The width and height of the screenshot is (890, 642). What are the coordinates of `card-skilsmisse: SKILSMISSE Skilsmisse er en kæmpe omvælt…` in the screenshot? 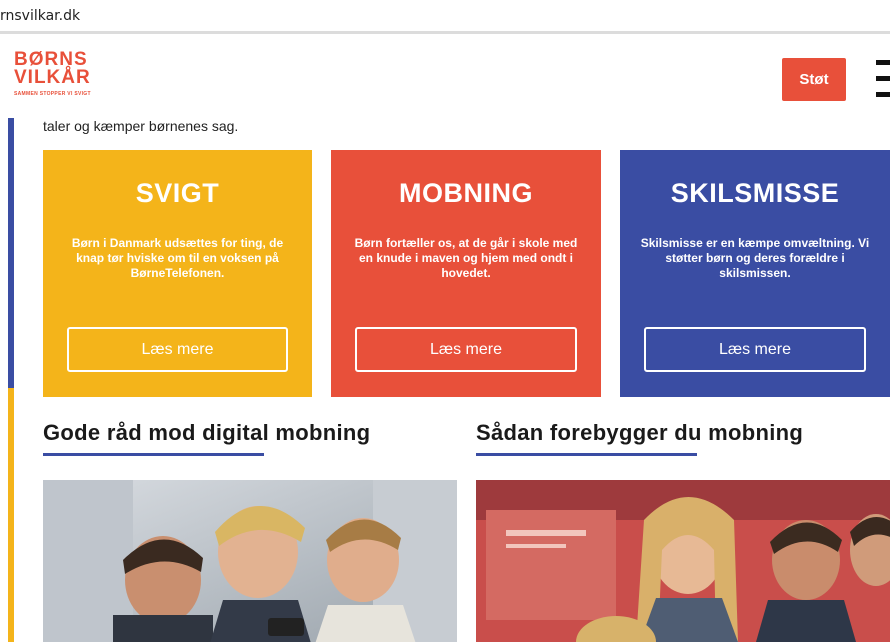 It's located at (755, 273).